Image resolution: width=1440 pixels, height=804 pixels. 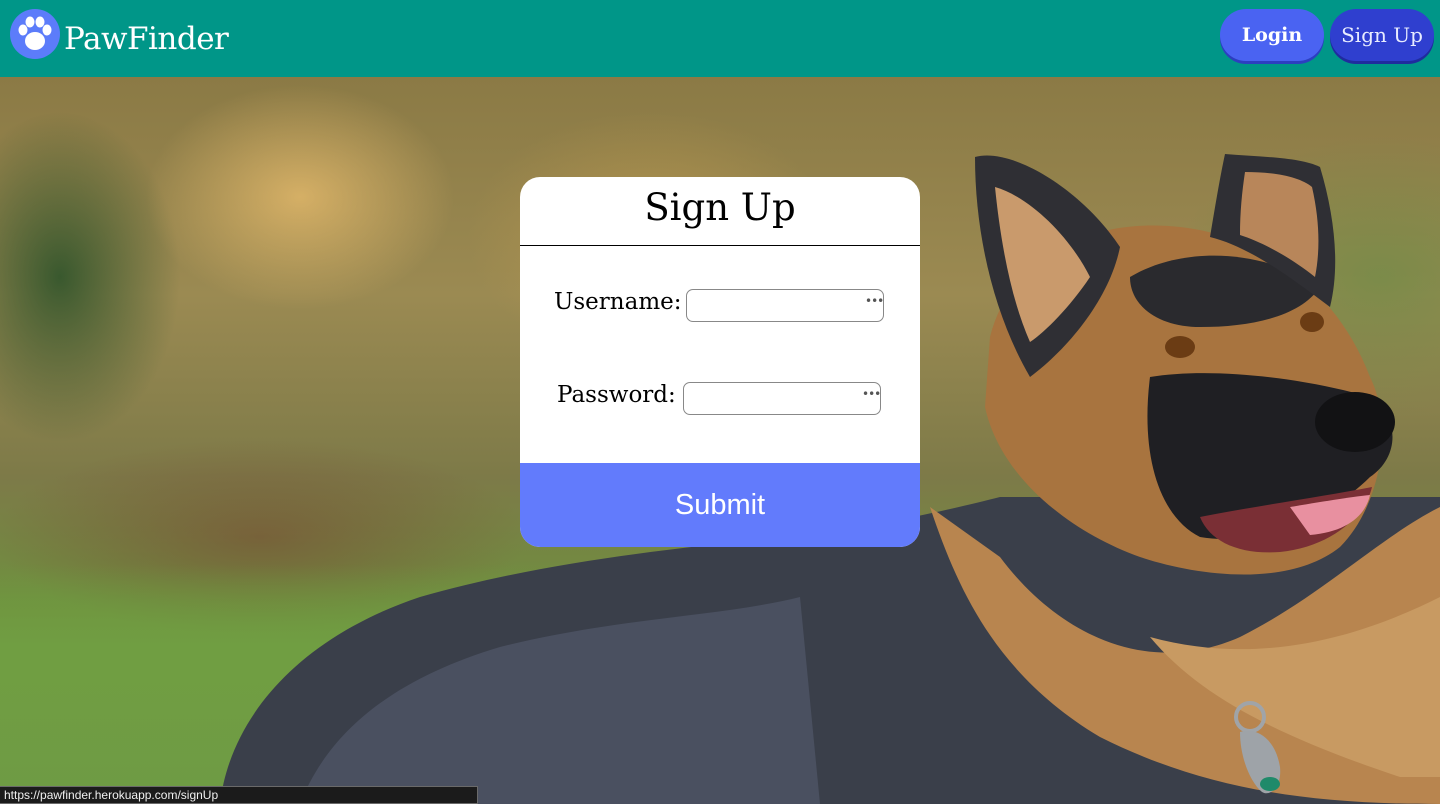 What do you see at coordinates (146, 39) in the screenshot?
I see `brand-name: PawFinder` at bounding box center [146, 39].